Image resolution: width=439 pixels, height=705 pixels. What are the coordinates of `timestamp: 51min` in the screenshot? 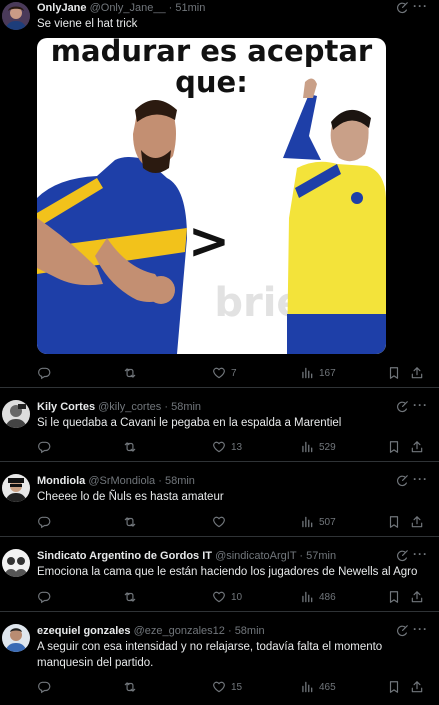 It's located at (190, 8).